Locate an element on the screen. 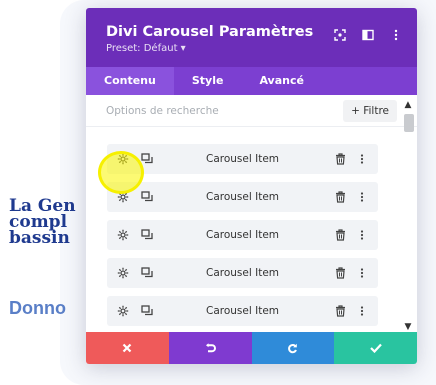 This screenshot has width=436, height=385. tab-avance: Avancé is located at coordinates (281, 81).